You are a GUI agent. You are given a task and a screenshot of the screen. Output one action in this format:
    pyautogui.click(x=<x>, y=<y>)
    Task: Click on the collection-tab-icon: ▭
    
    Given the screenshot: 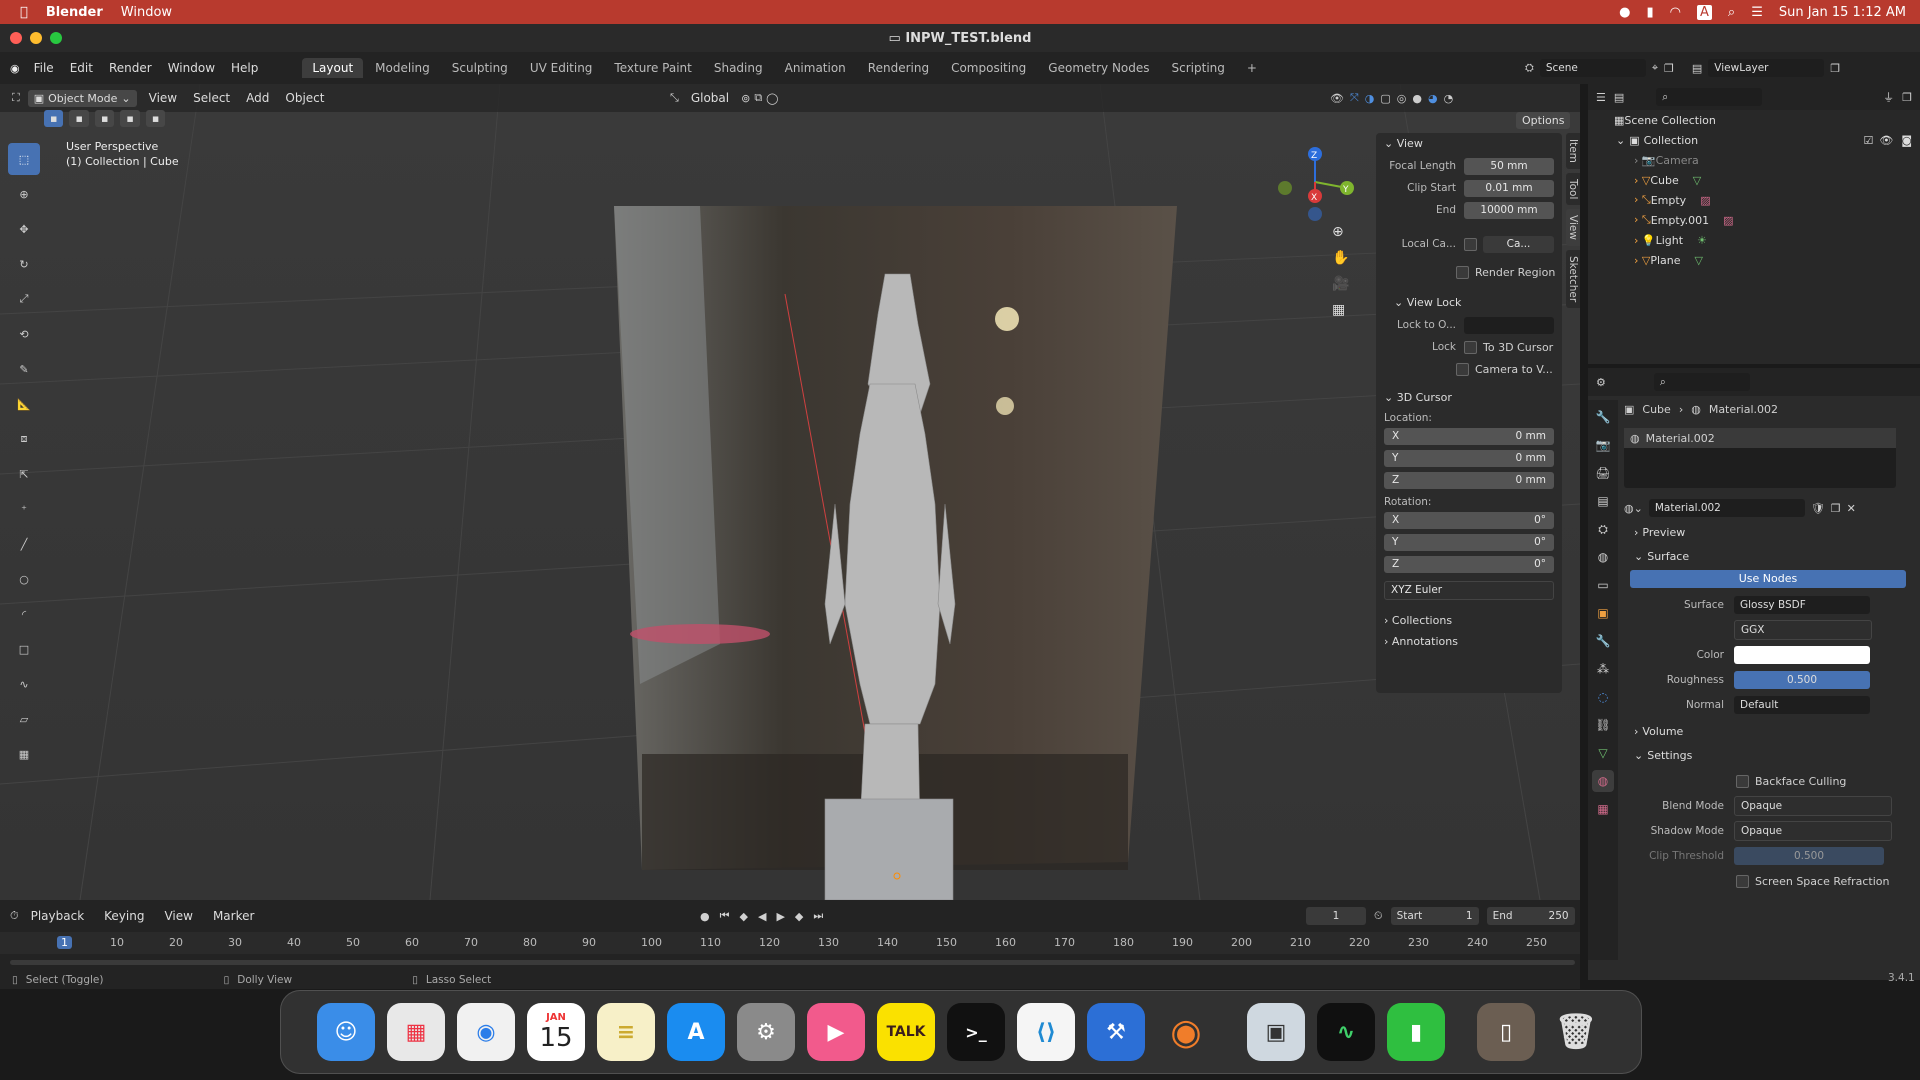 What is the action you would take?
    pyautogui.click(x=1603, y=585)
    